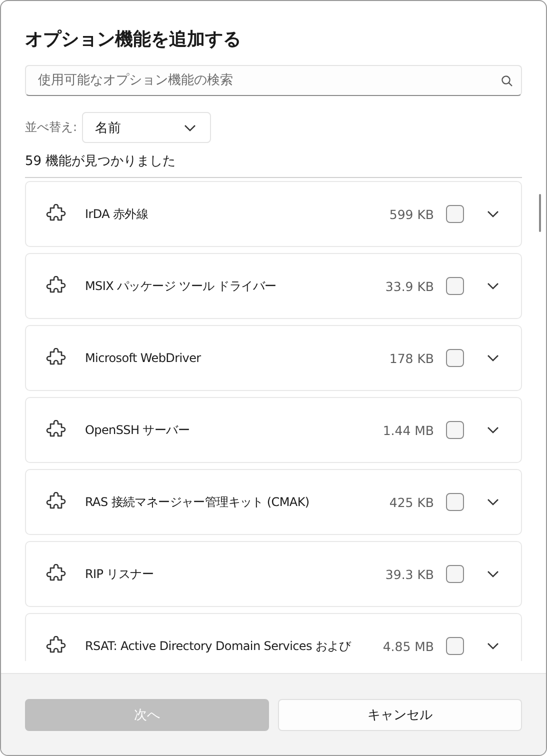  I want to click on feature-name: OpenSSH サーバー, so click(138, 430).